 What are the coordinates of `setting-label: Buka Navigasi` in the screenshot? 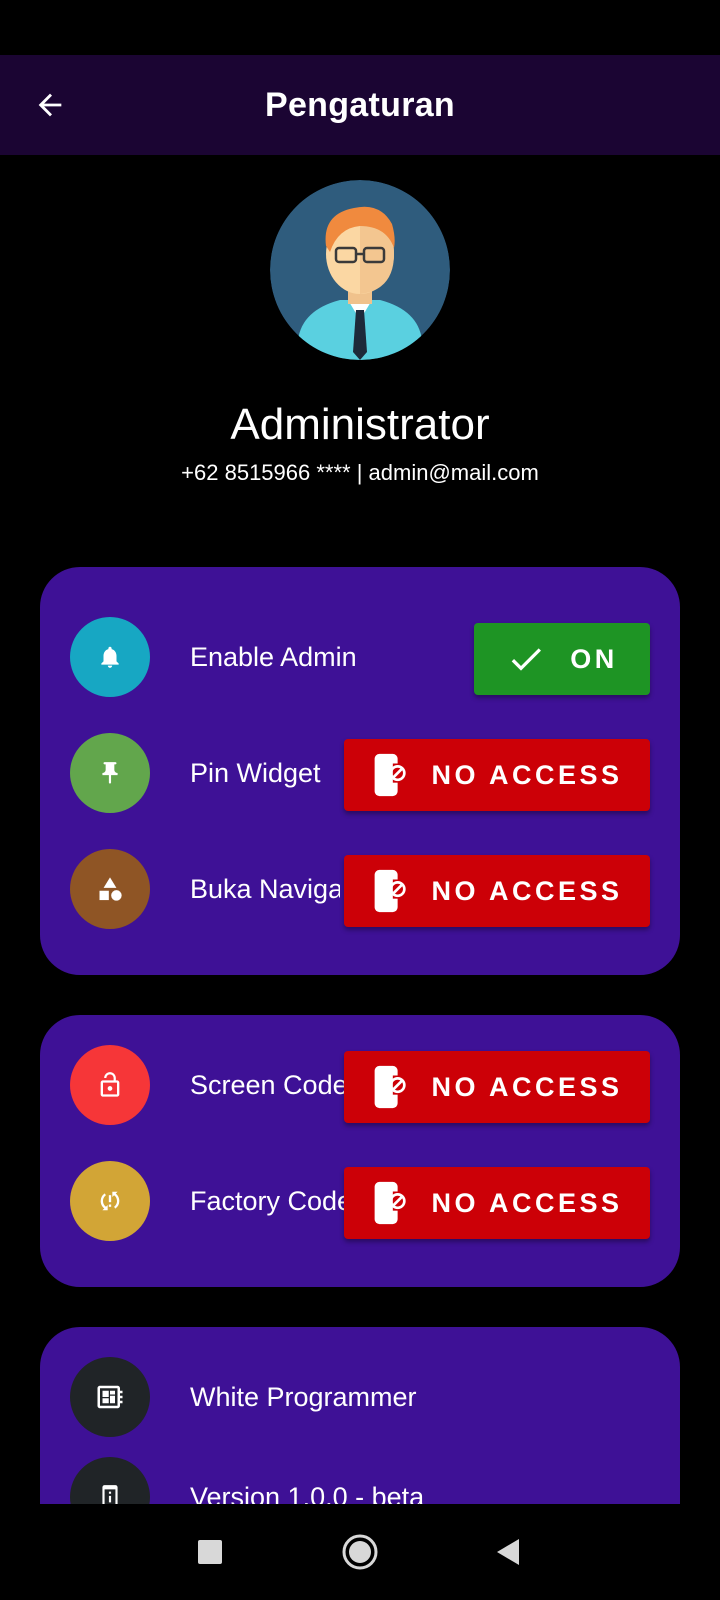 It's located at (265, 889).